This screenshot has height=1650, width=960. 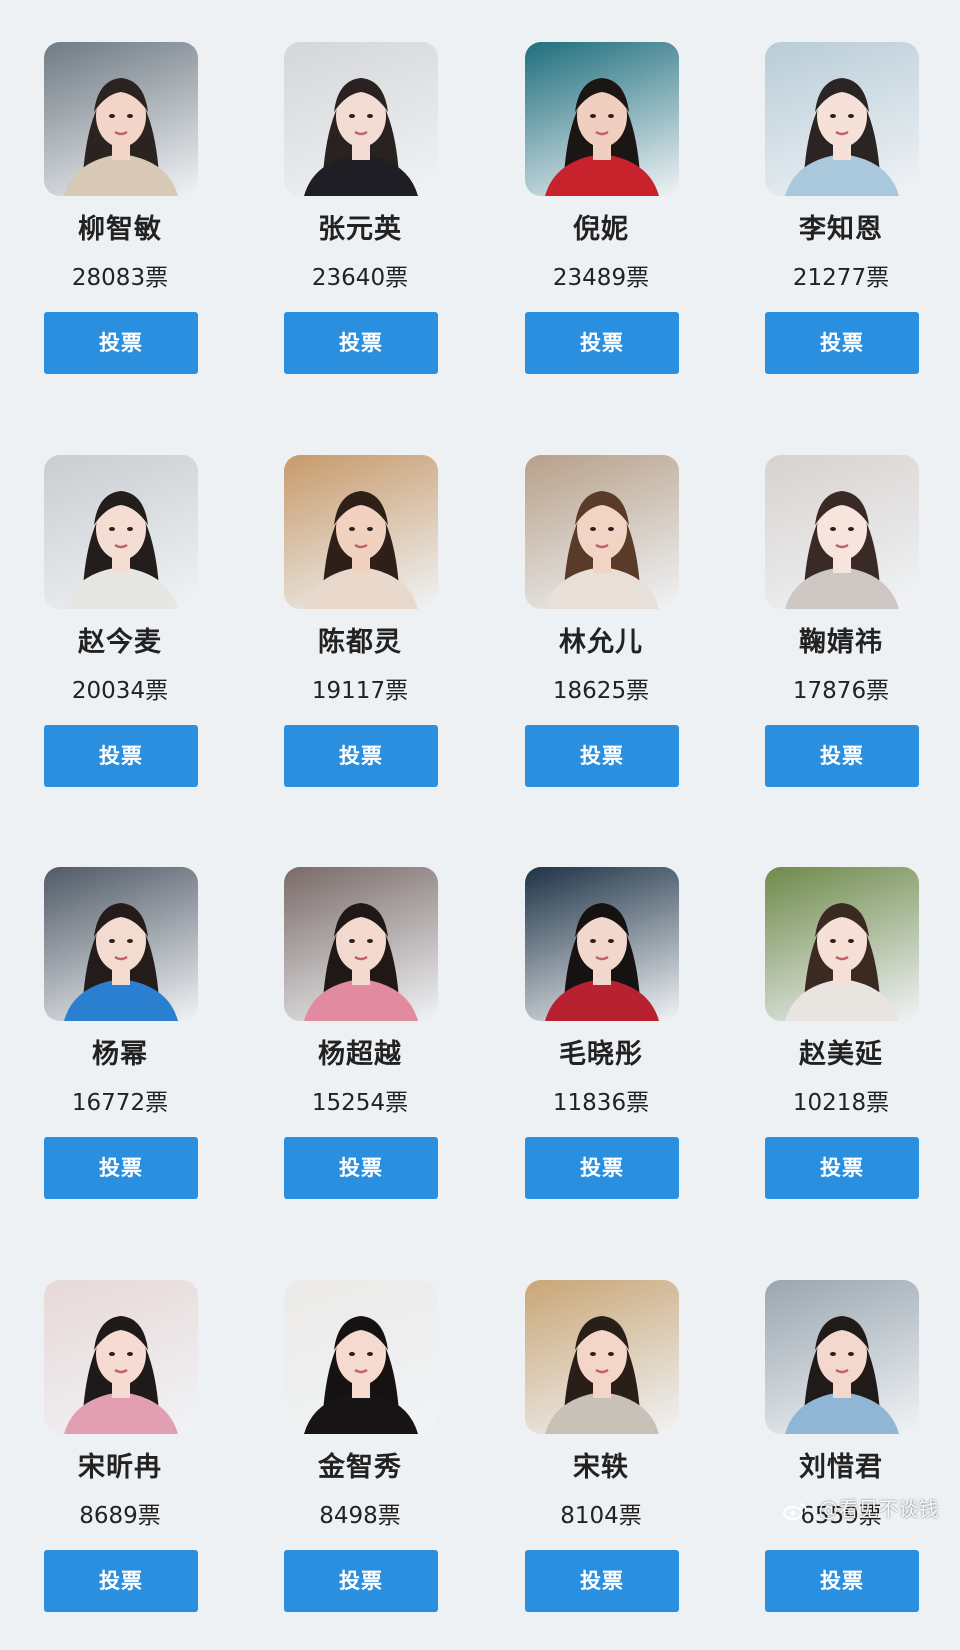 What do you see at coordinates (120, 619) in the screenshot?
I see `contestant-card: 赵今麦 20034票投票` at bounding box center [120, 619].